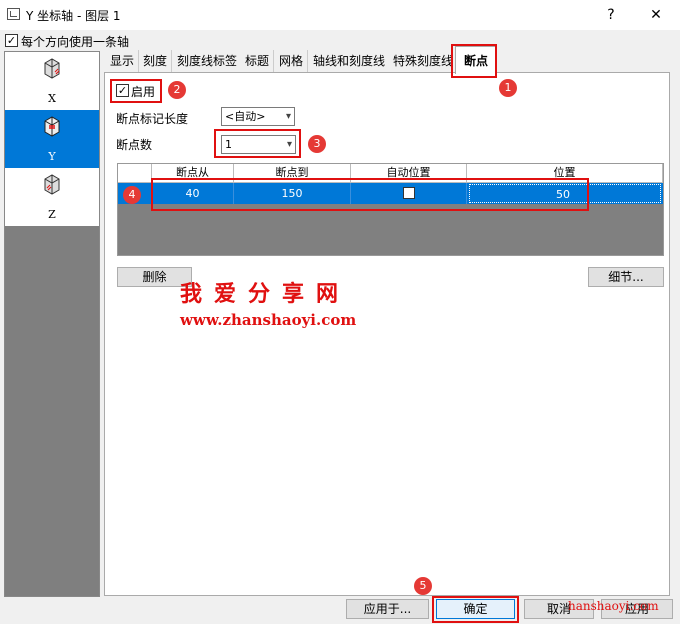 This screenshot has height=624, width=680. Describe the element at coordinates (508, 88) in the screenshot. I see `step-badge-1: 1` at that location.